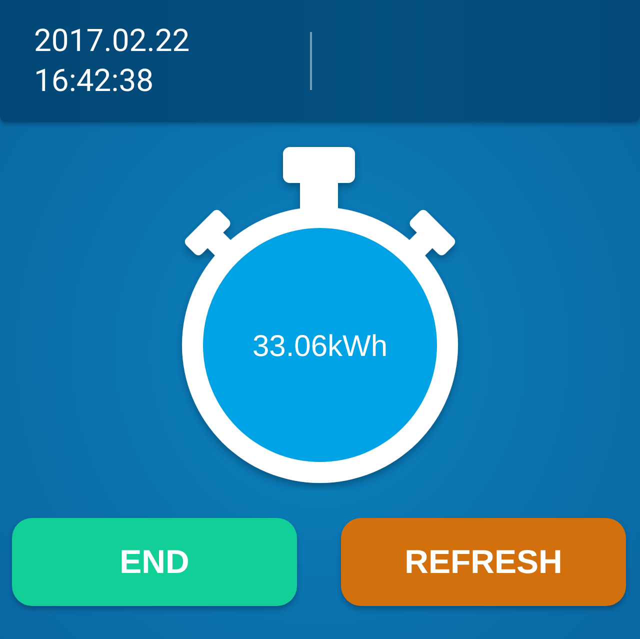 The width and height of the screenshot is (640, 639). What do you see at coordinates (320, 346) in the screenshot?
I see `energy-reading: 33.06kWh` at bounding box center [320, 346].